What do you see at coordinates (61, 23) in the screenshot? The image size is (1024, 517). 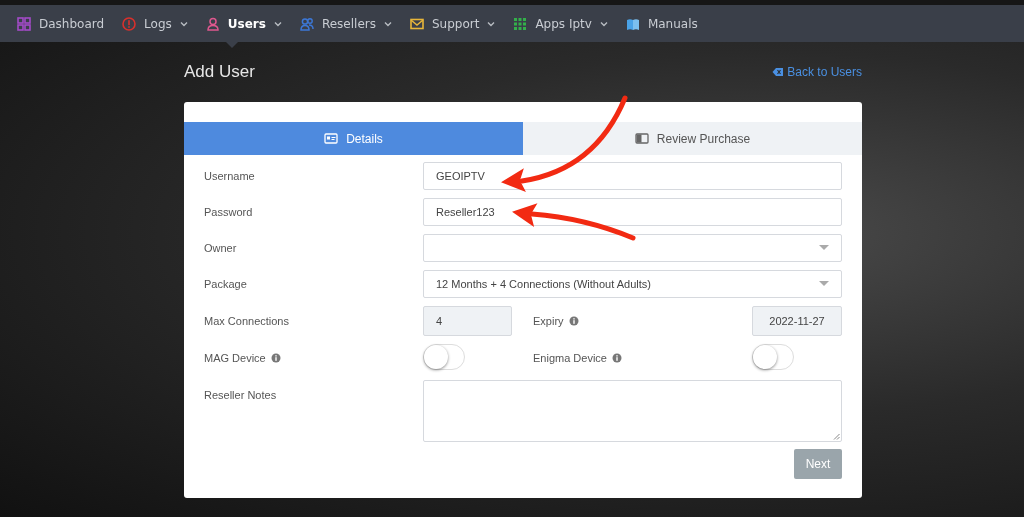 I see `nav-item: Dashboard` at bounding box center [61, 23].